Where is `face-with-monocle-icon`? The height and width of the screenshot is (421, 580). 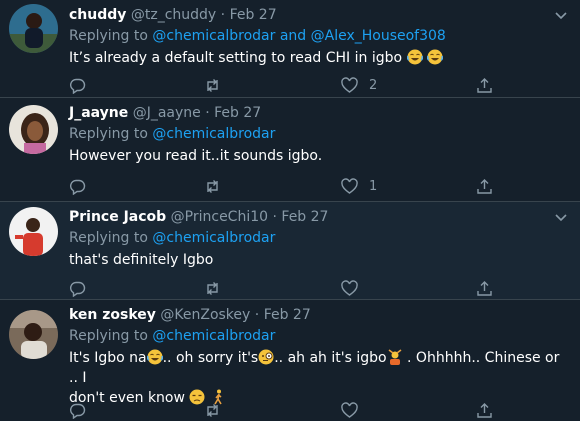
face-with-monocle-icon is located at coordinates (266, 357).